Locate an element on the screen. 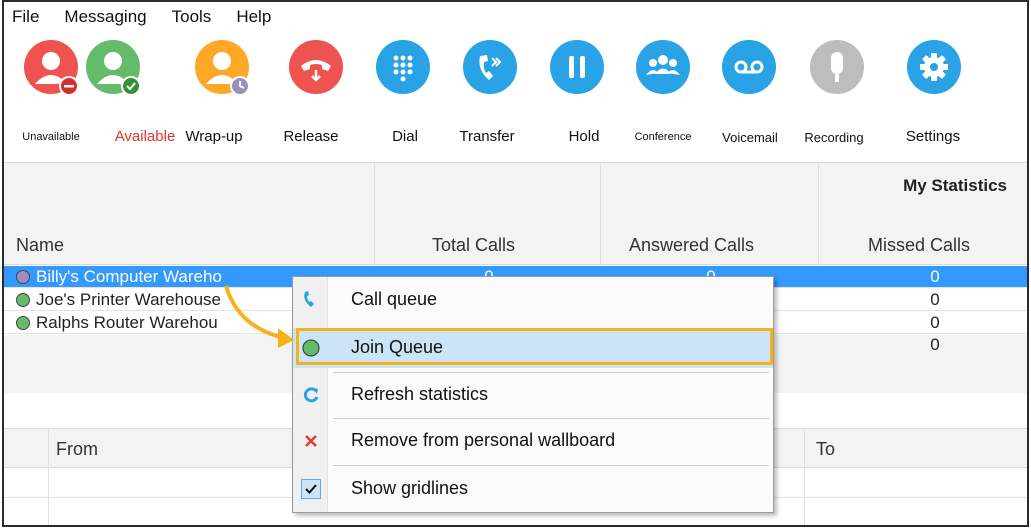 Image resolution: width=1031 pixels, height=529 pixels. col-total-calls: Total Calls is located at coordinates (473, 245).